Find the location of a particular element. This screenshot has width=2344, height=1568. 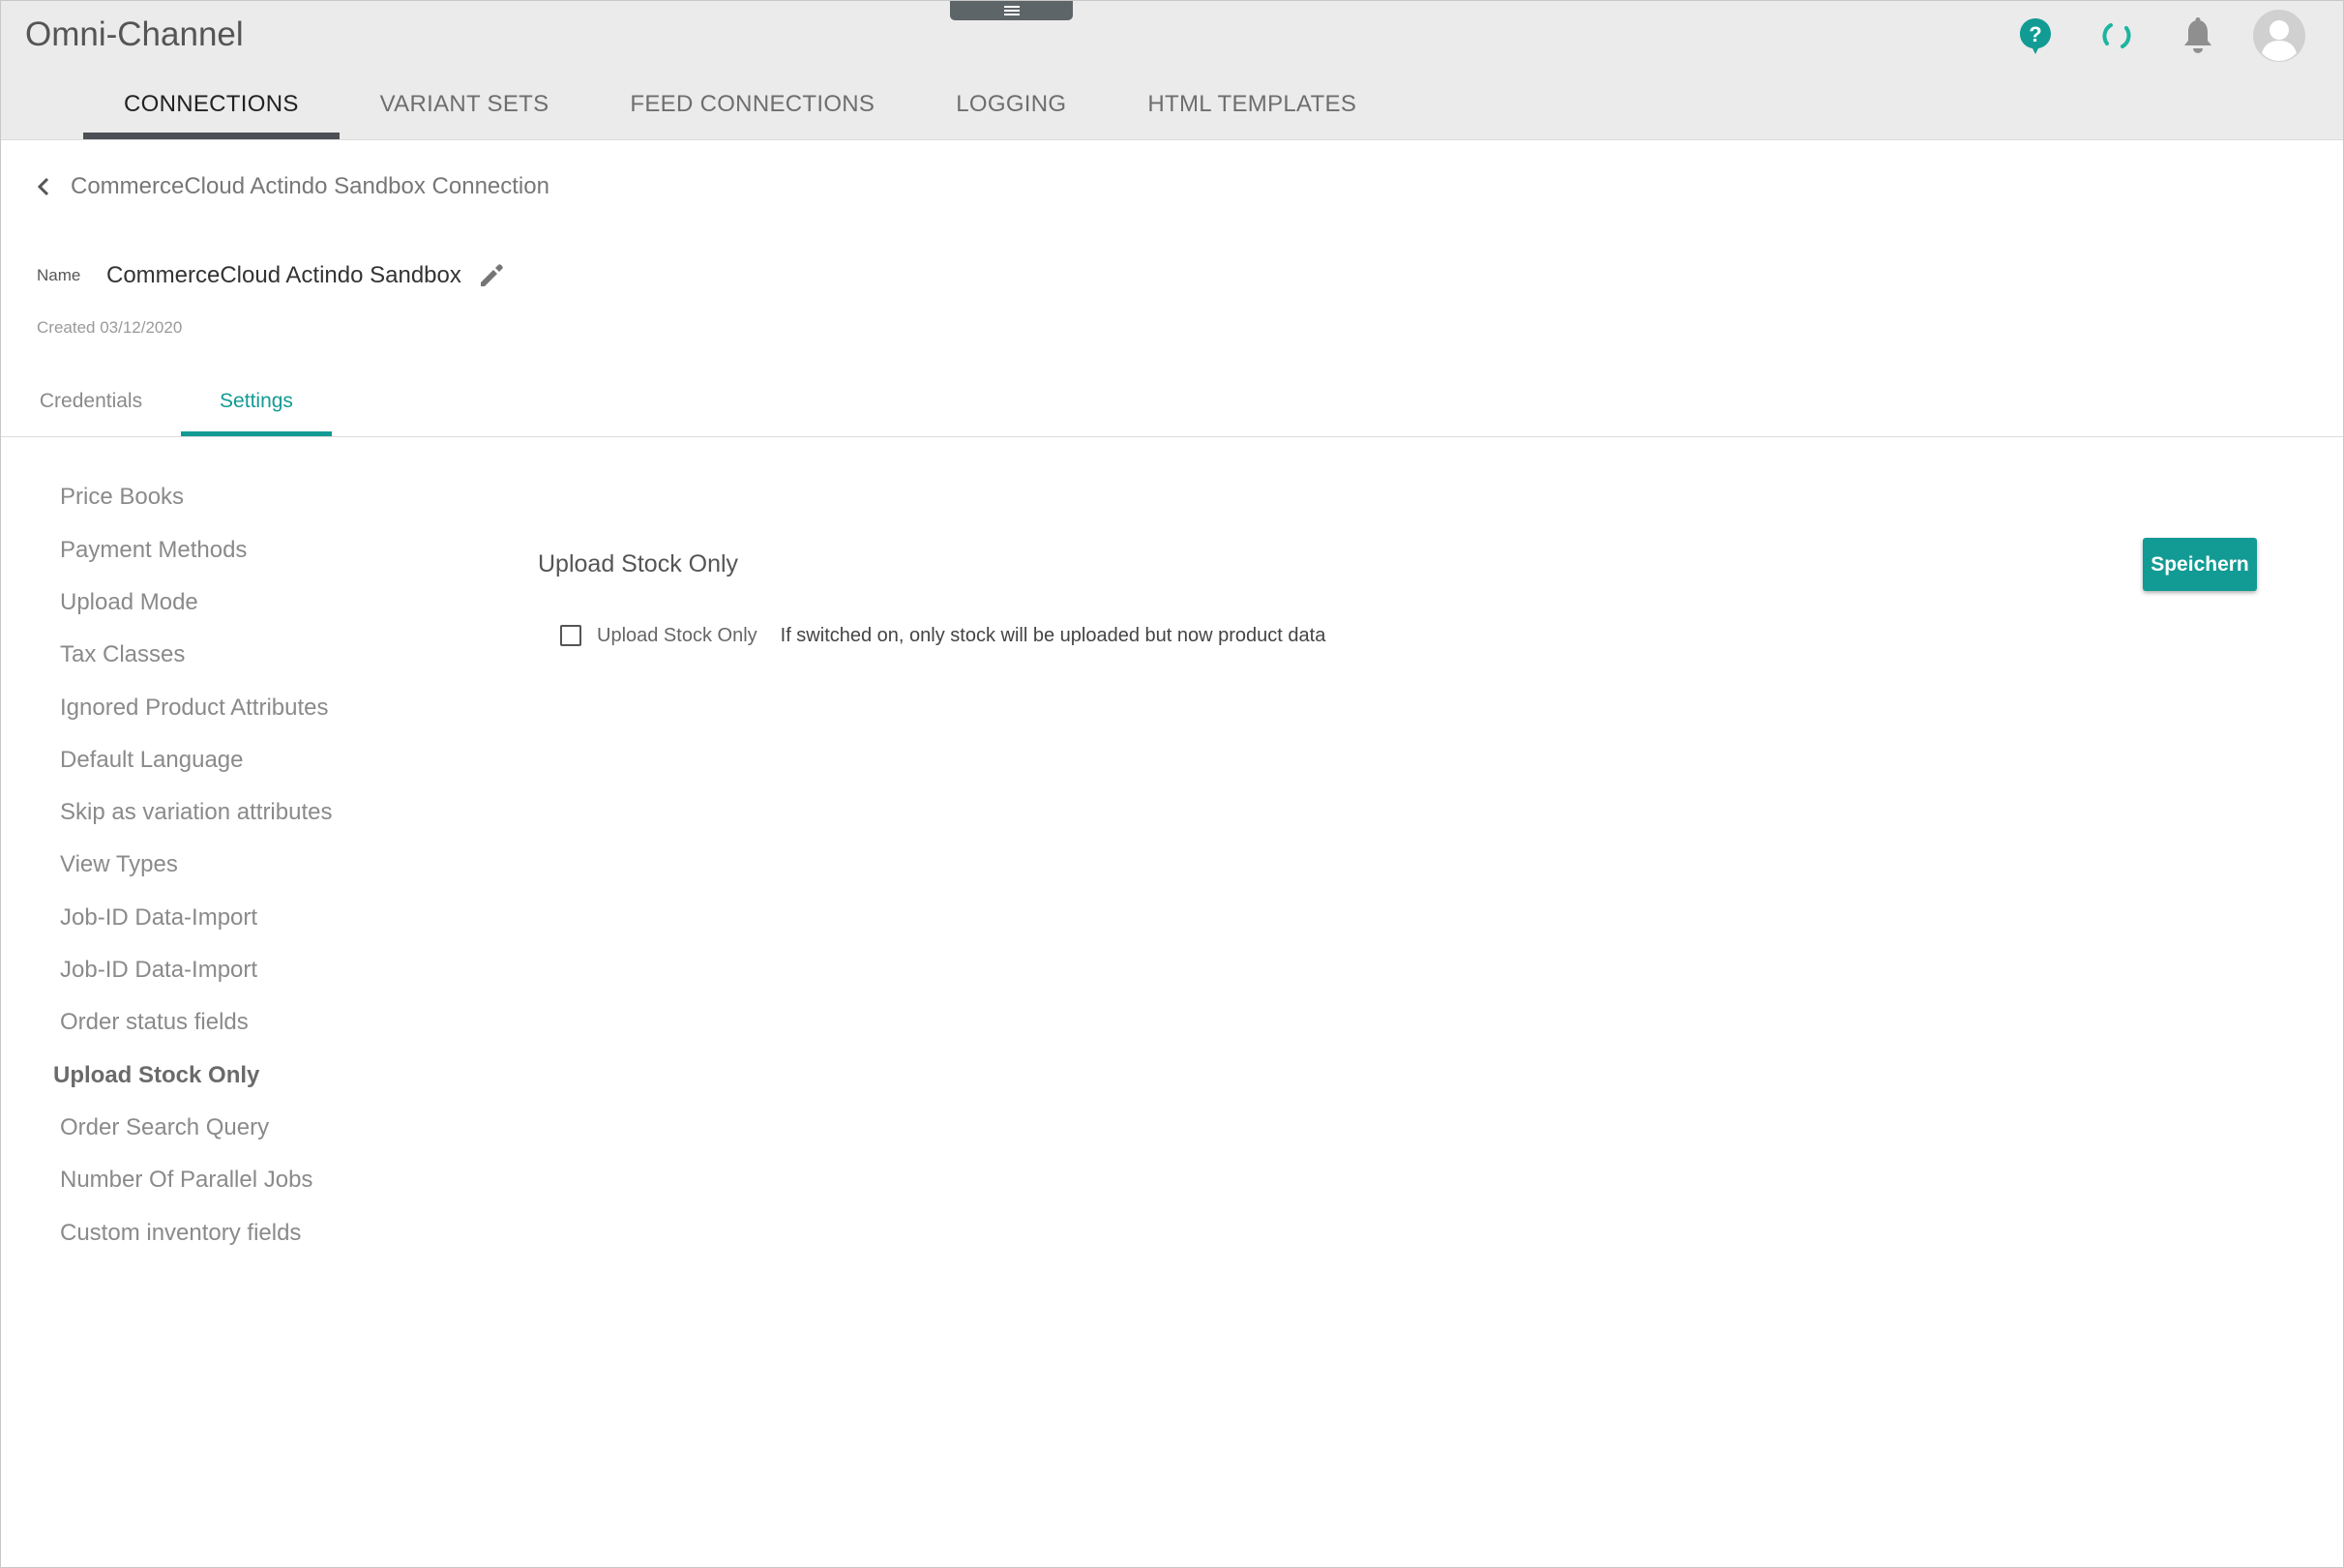

connection-name: CommerceCloud Actindo Sandbox is located at coordinates (283, 275).